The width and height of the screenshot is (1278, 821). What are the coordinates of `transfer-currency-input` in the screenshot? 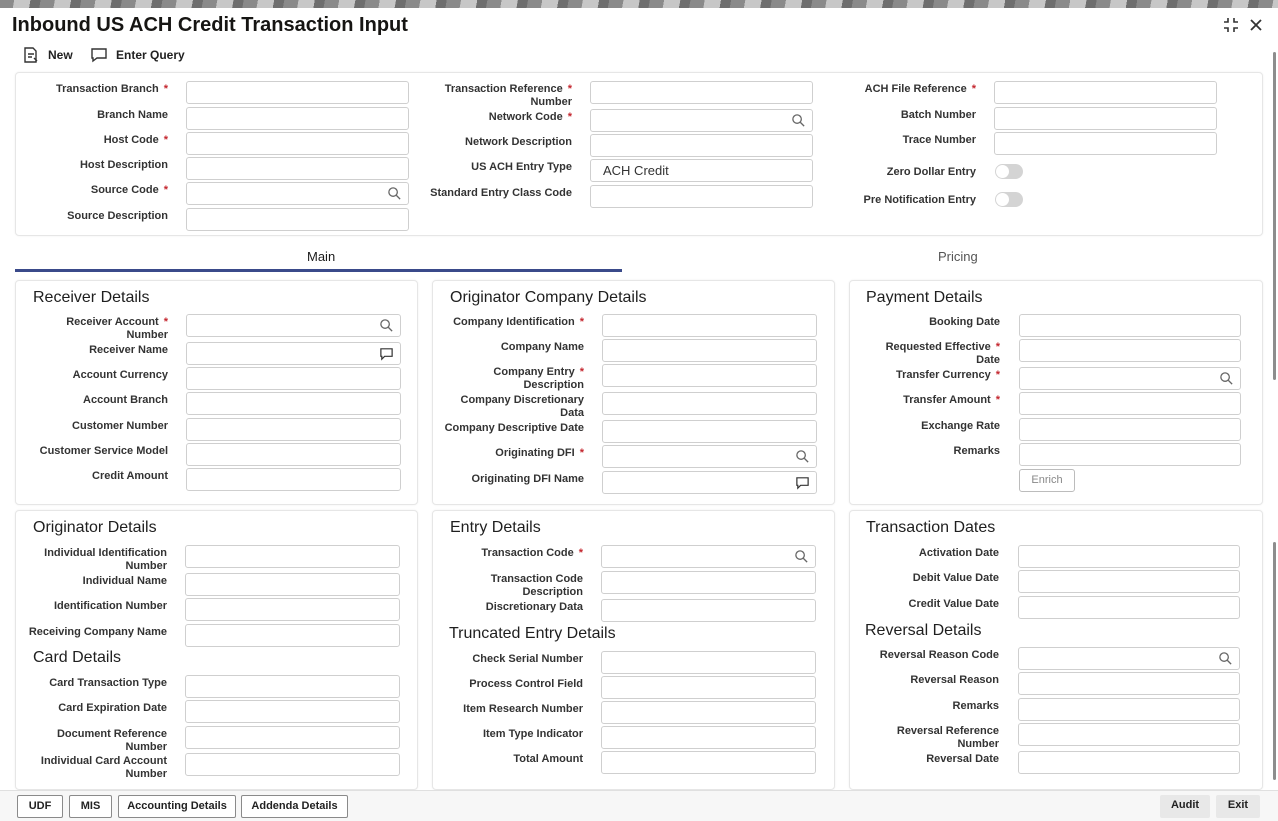 It's located at (1130, 378).